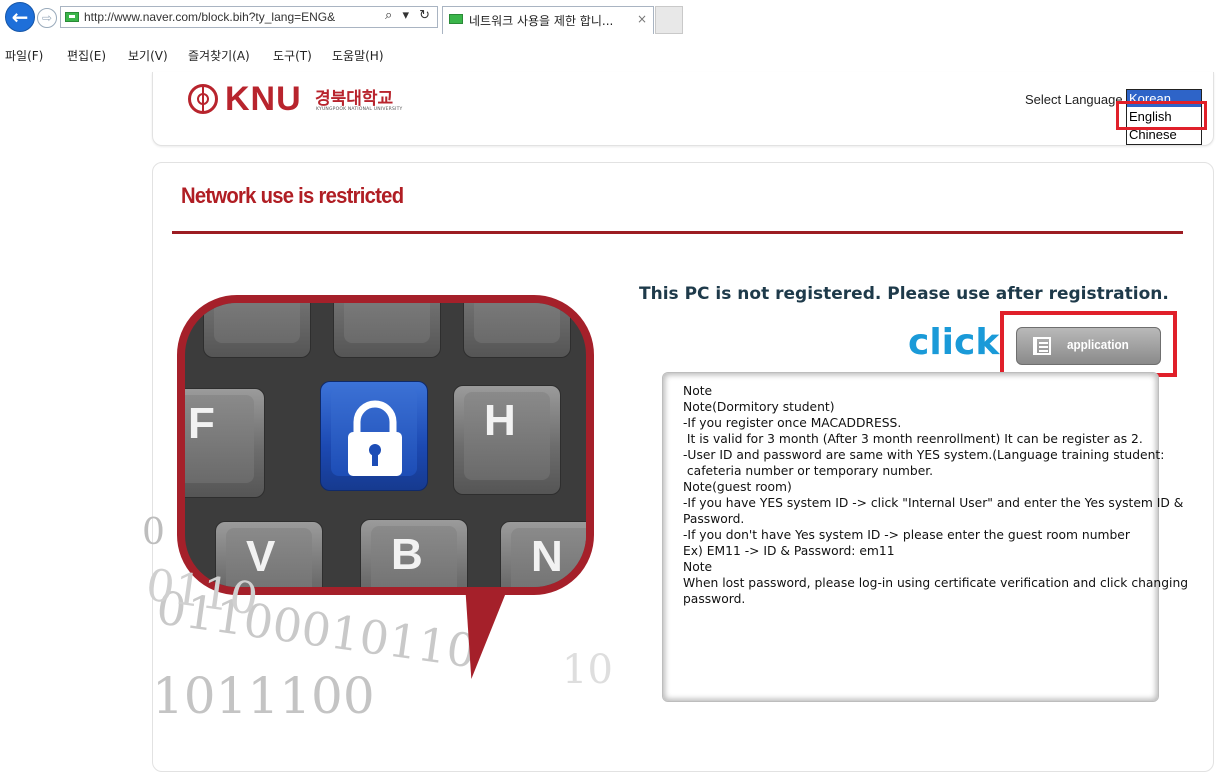  I want to click on site-favicon-icon, so click(72, 17).